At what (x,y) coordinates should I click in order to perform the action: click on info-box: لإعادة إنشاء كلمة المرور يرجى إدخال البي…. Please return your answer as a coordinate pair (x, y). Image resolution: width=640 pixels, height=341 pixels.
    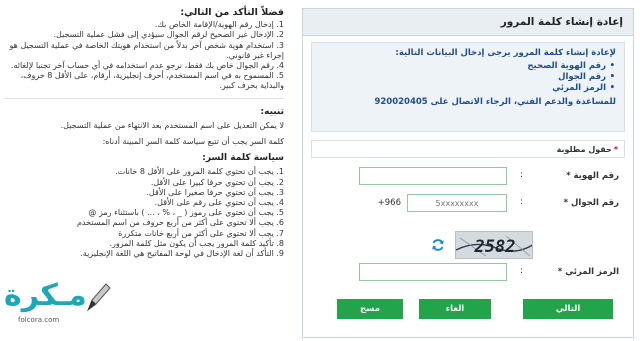
    Looking at the image, I should click on (468, 87).